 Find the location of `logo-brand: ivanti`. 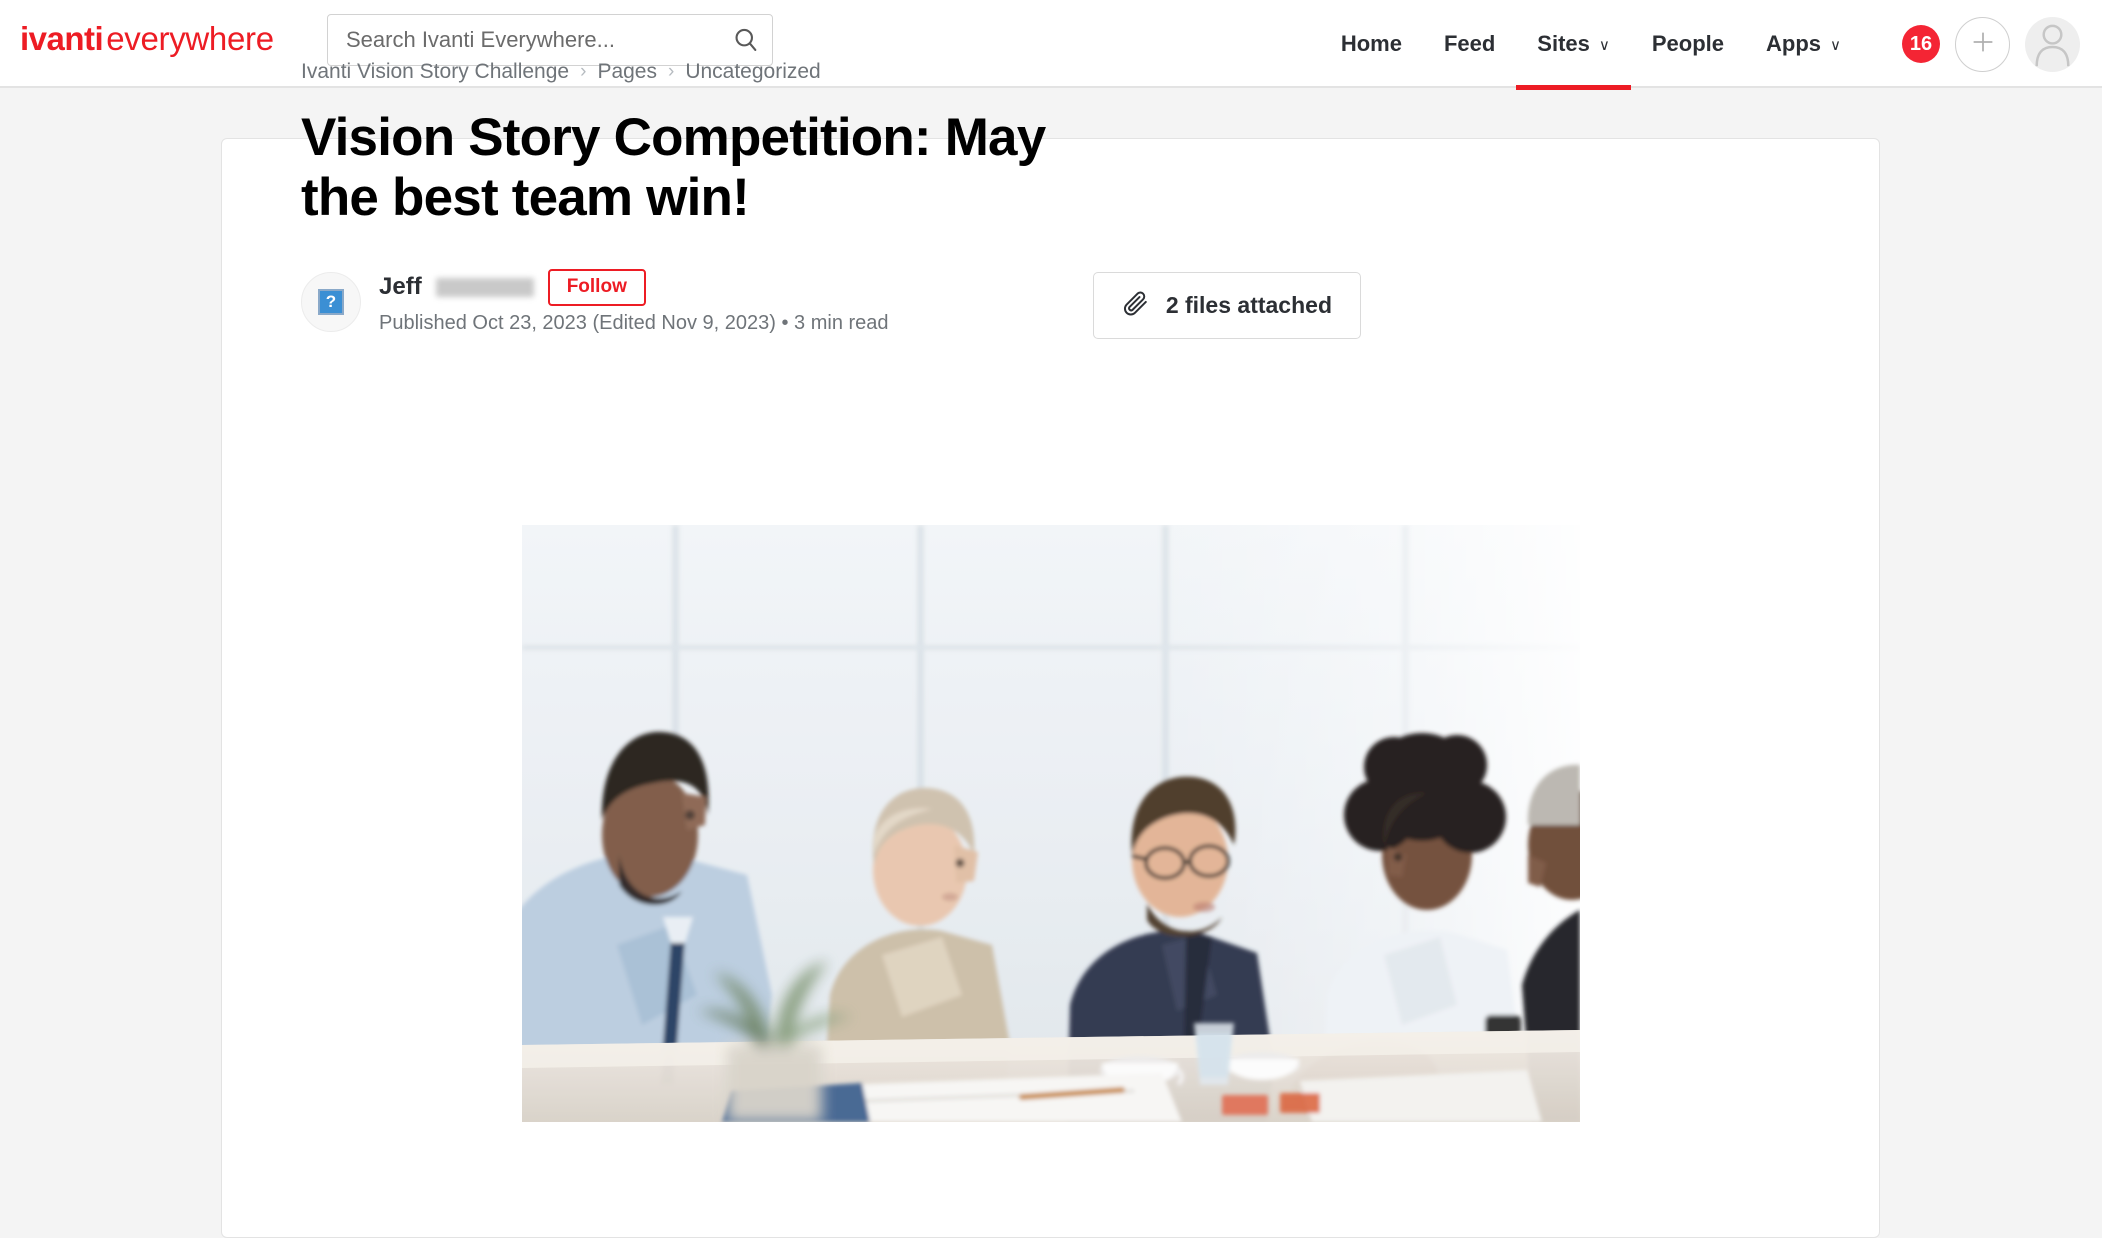

logo-brand: ivanti is located at coordinates (62, 38).